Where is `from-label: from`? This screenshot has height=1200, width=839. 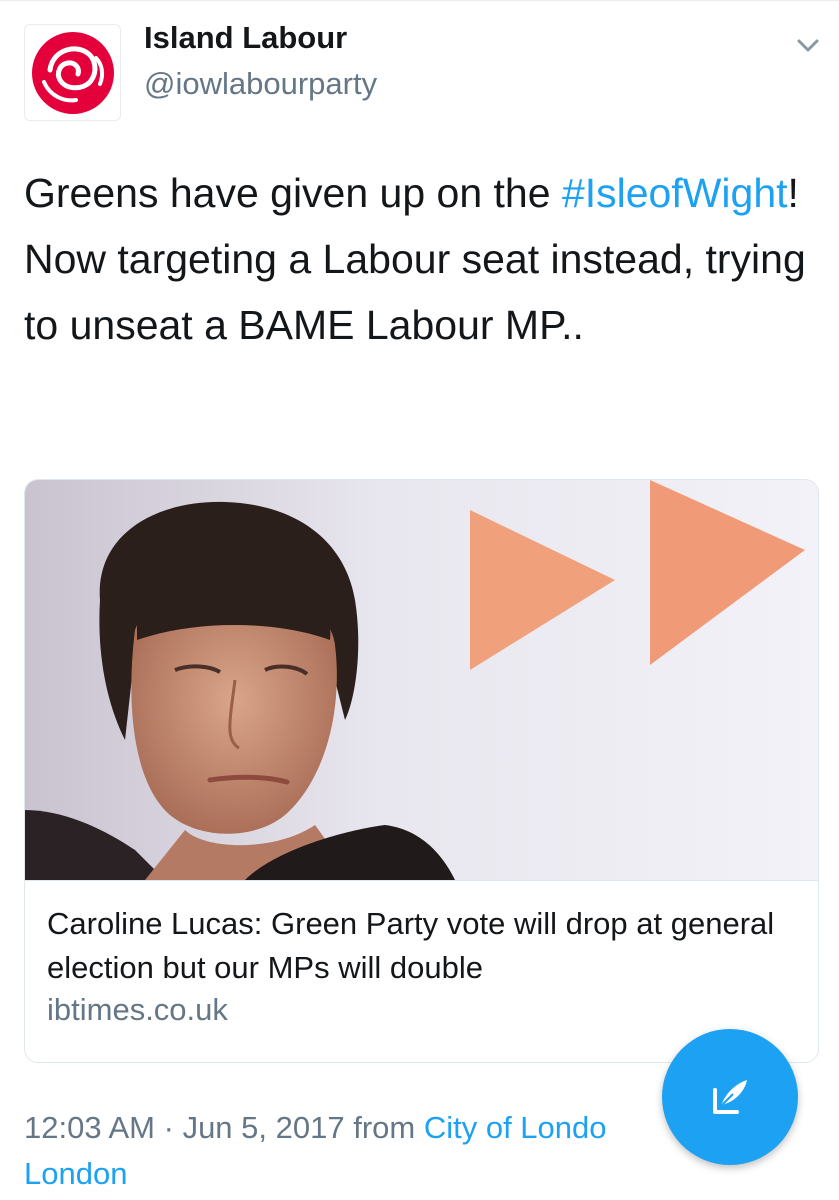
from-label: from is located at coordinates (384, 1127).